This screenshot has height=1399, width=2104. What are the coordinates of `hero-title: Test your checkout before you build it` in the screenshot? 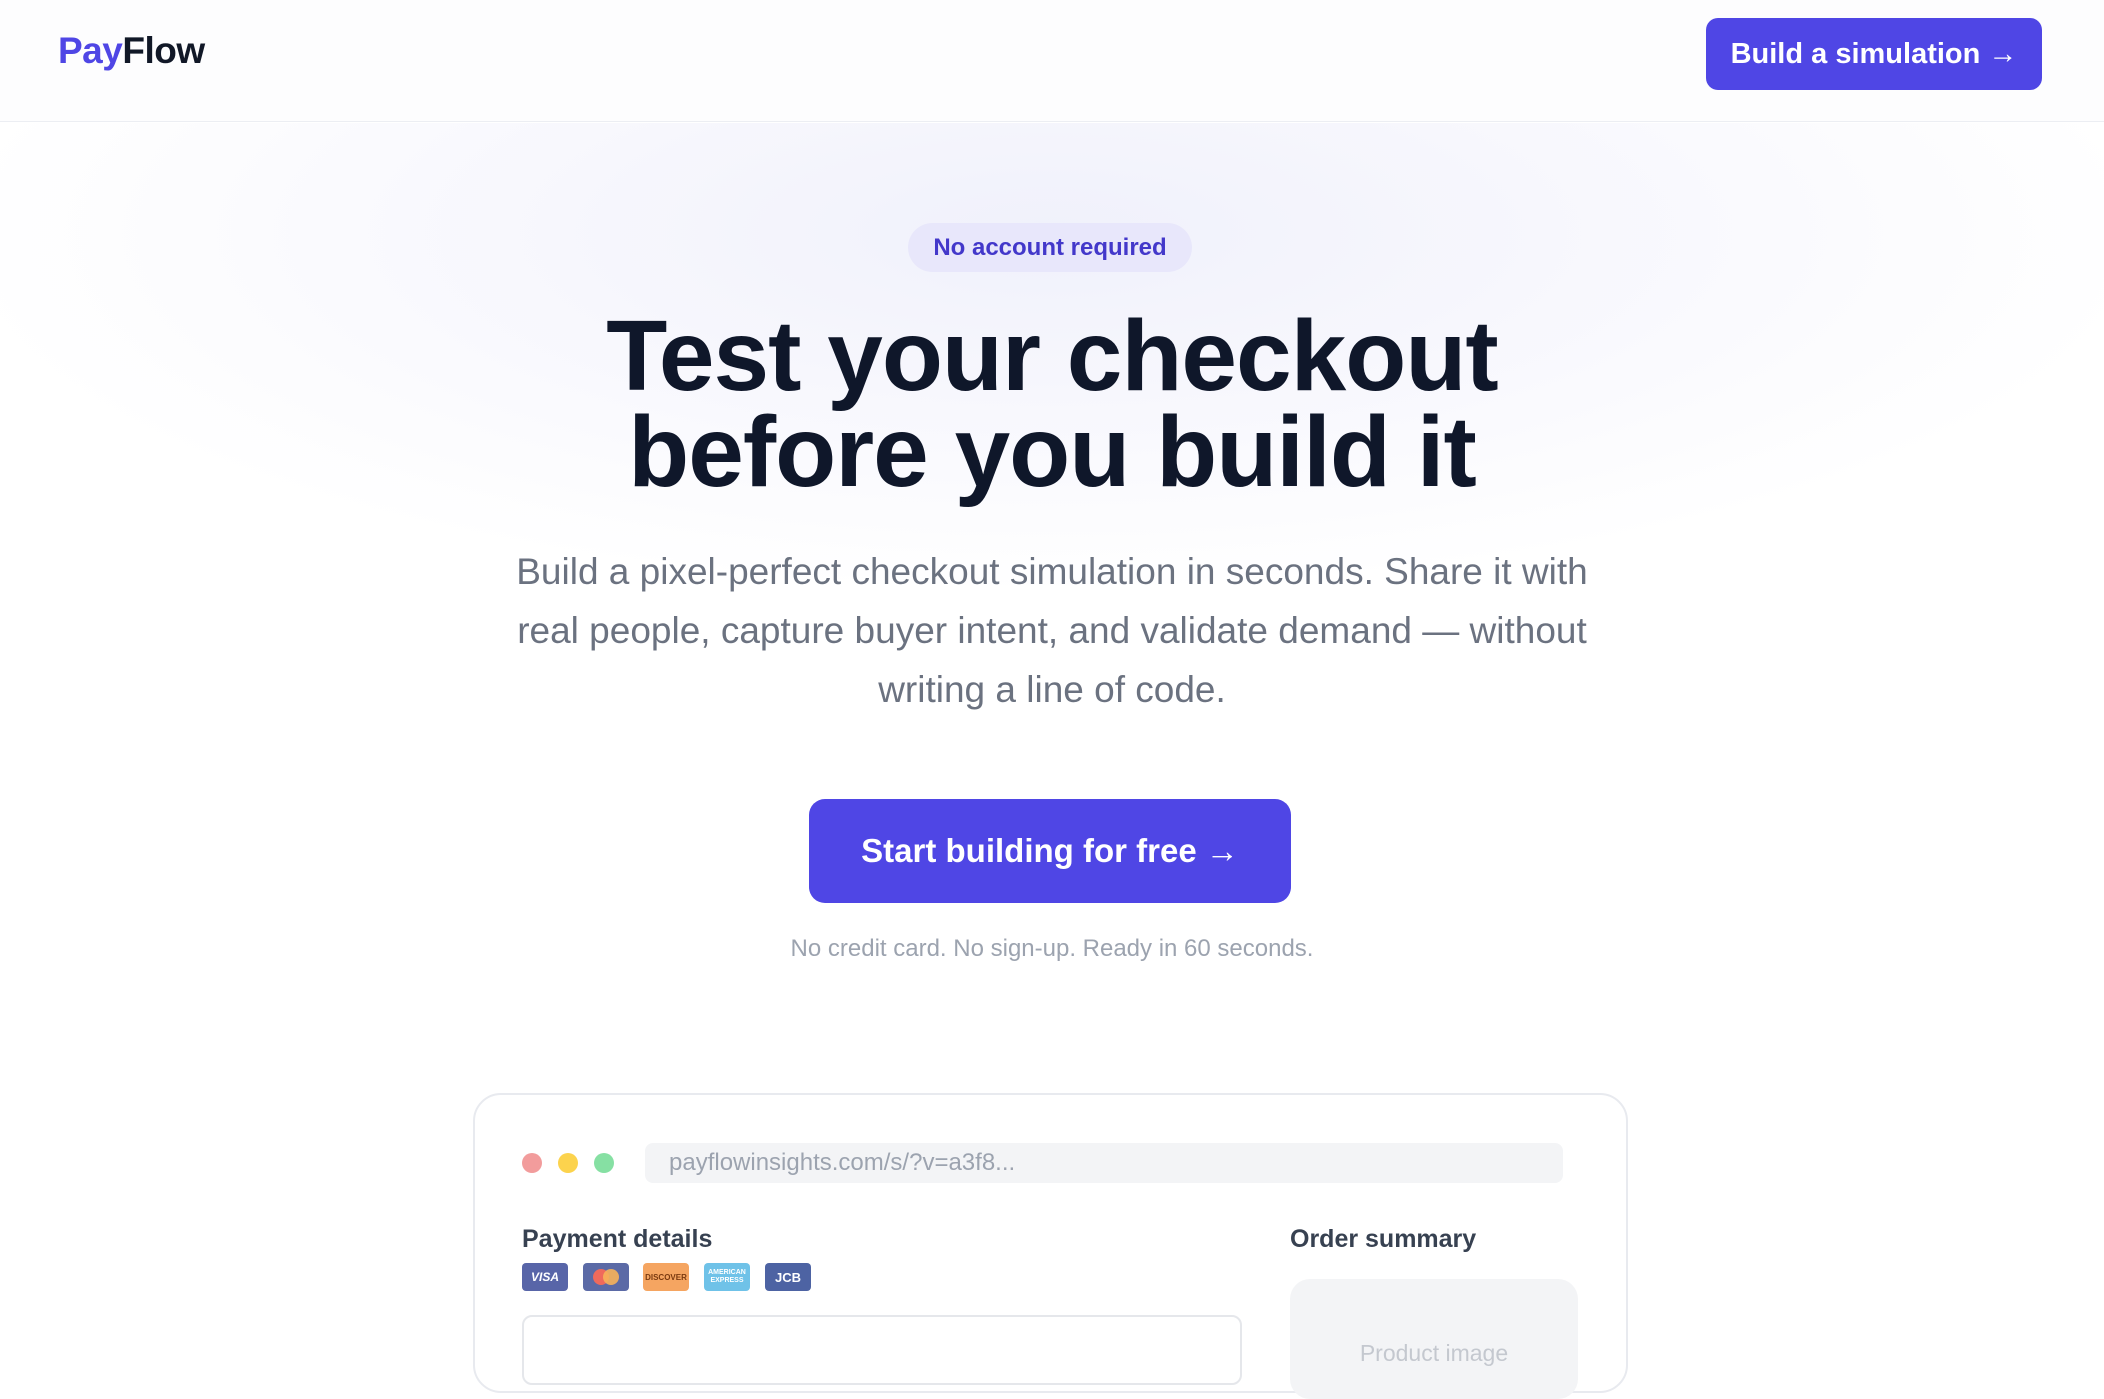 It's located at (1052, 404).